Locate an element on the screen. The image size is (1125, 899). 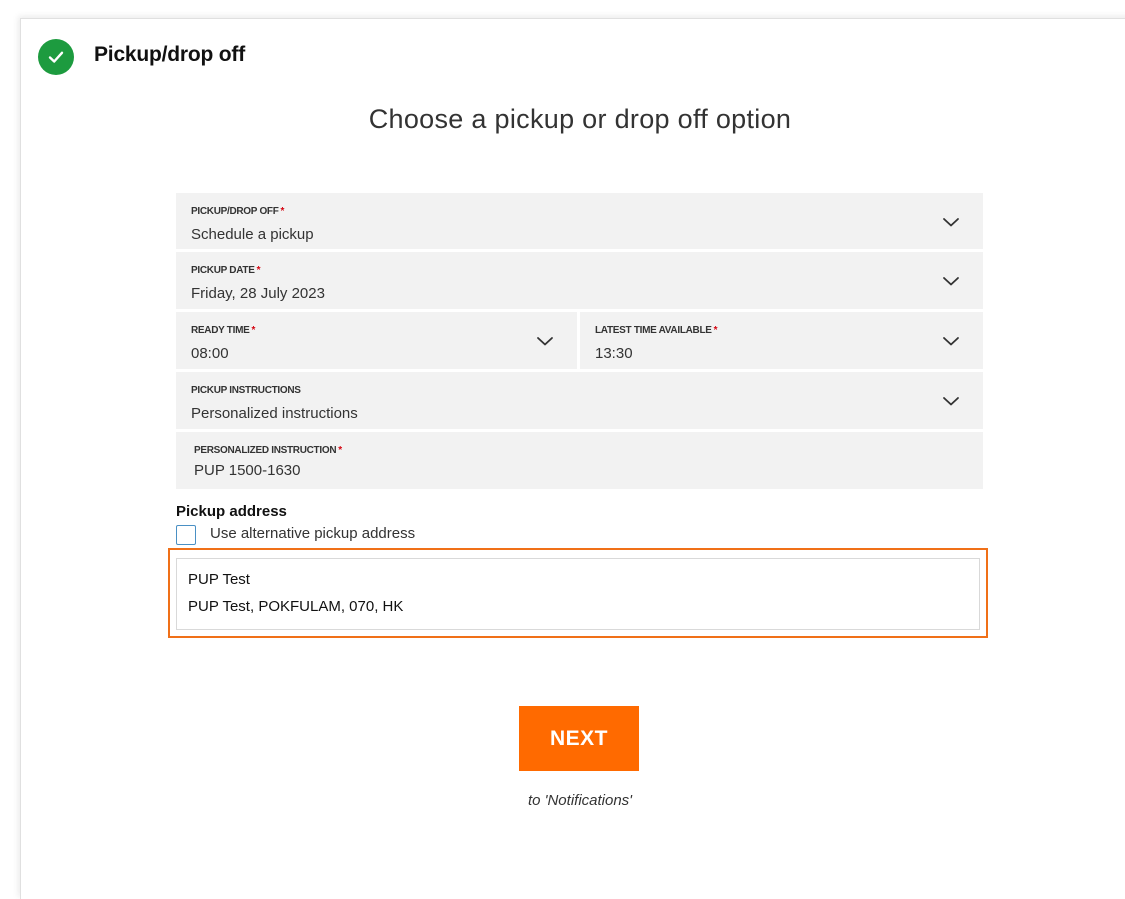
pickup-address-label: Pickup address is located at coordinates (231, 511).